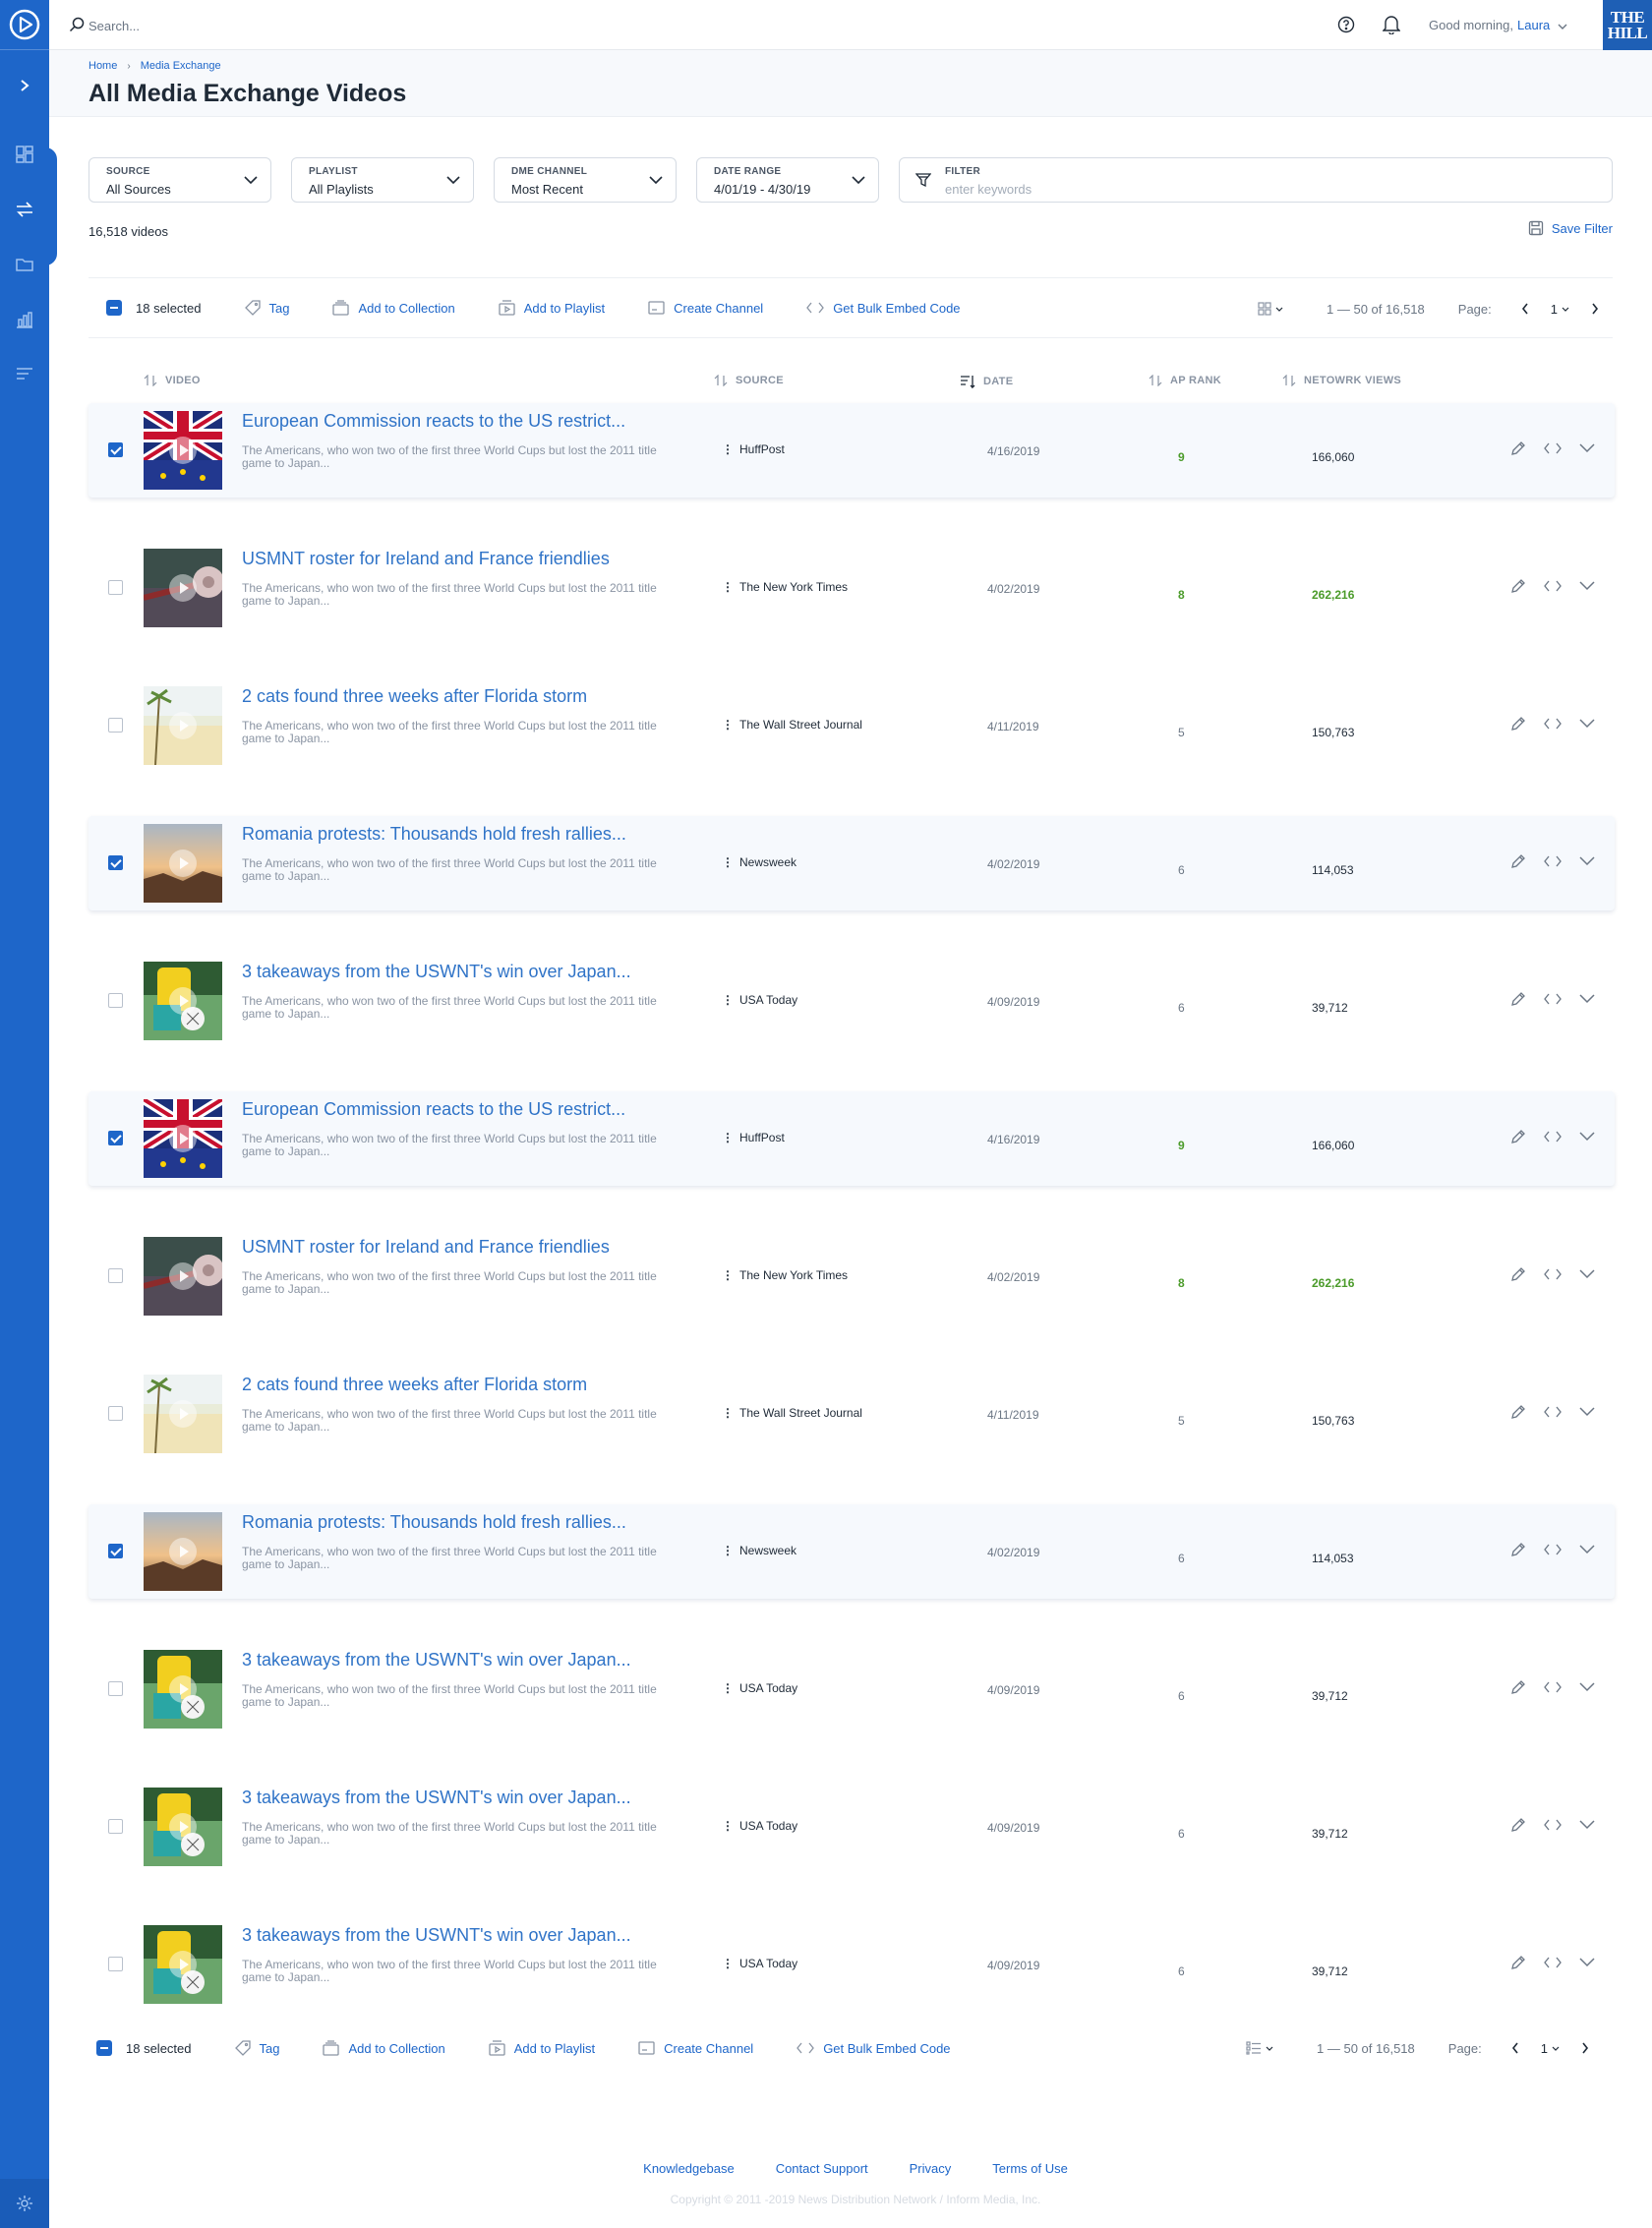 The height and width of the screenshot is (2228, 1652). I want to click on source-filter-select: SOURCE All Sources, so click(179, 180).